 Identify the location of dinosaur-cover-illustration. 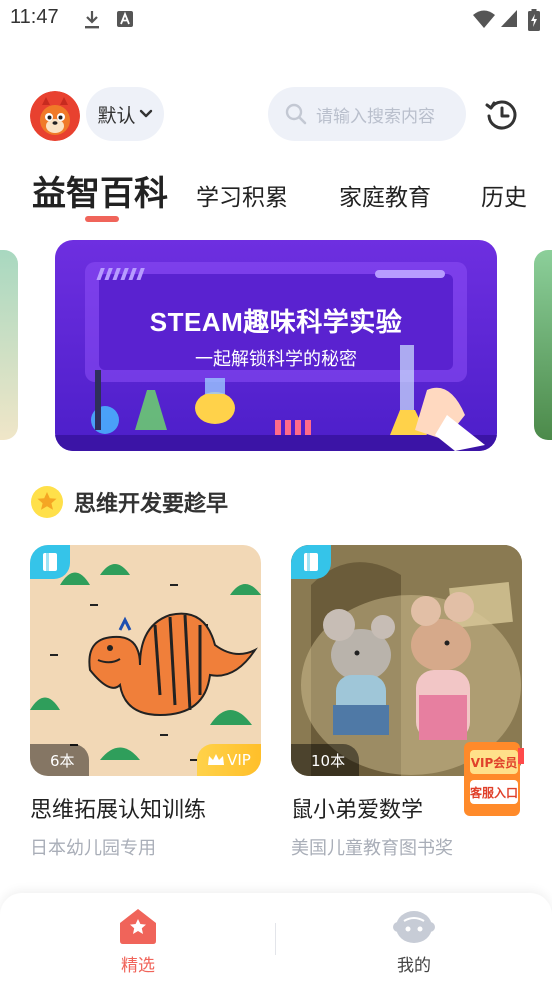
(145, 662).